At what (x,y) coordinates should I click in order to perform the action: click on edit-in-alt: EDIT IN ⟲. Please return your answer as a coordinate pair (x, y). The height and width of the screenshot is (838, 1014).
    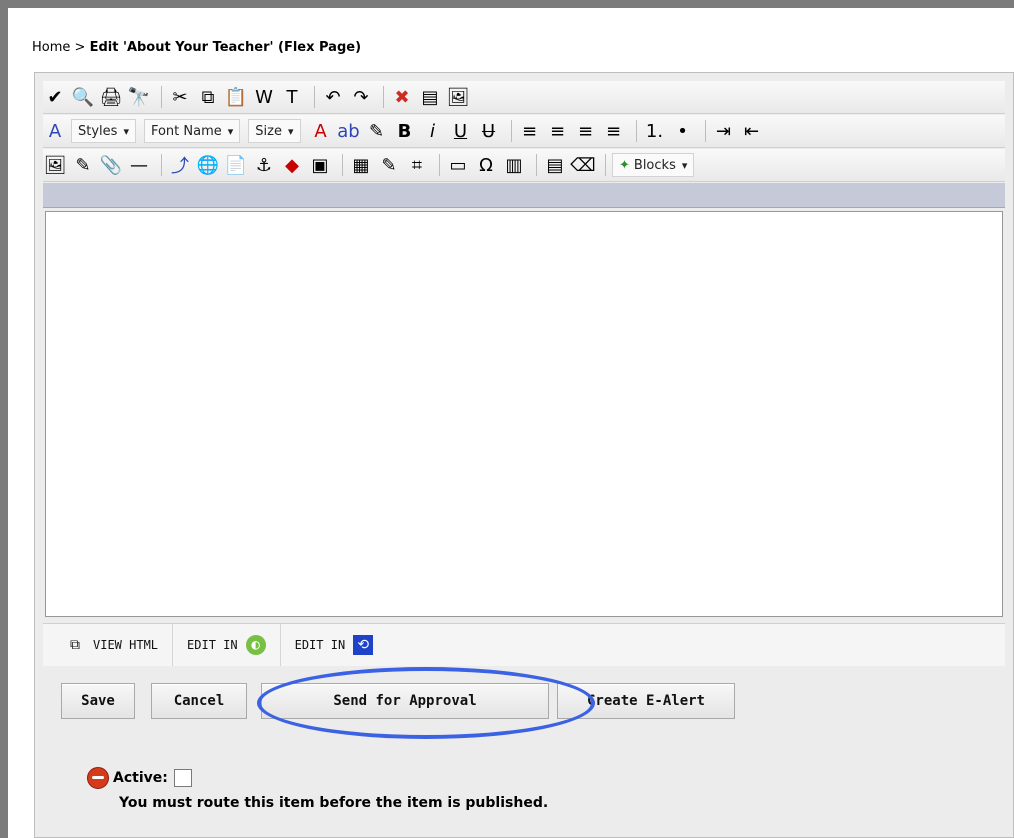
    Looking at the image, I should click on (334, 645).